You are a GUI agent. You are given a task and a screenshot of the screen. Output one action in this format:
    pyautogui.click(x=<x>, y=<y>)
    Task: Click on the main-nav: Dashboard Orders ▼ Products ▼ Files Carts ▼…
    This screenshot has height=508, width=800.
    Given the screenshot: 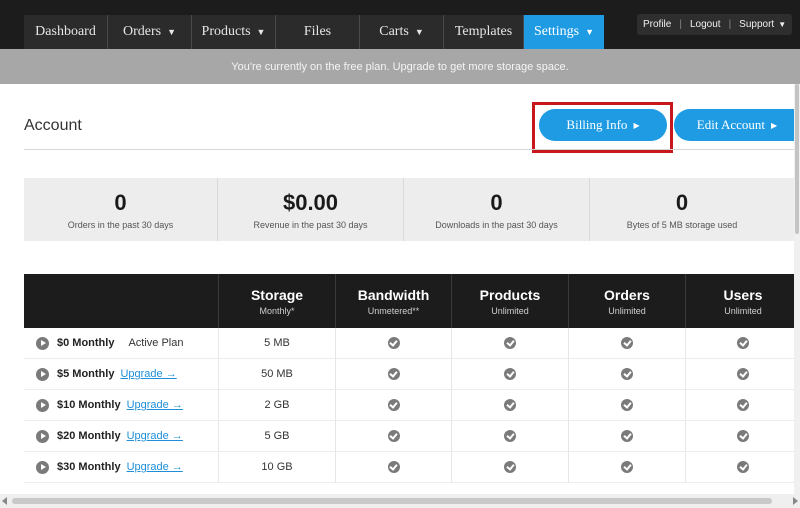 What is the action you would take?
    pyautogui.click(x=314, y=32)
    